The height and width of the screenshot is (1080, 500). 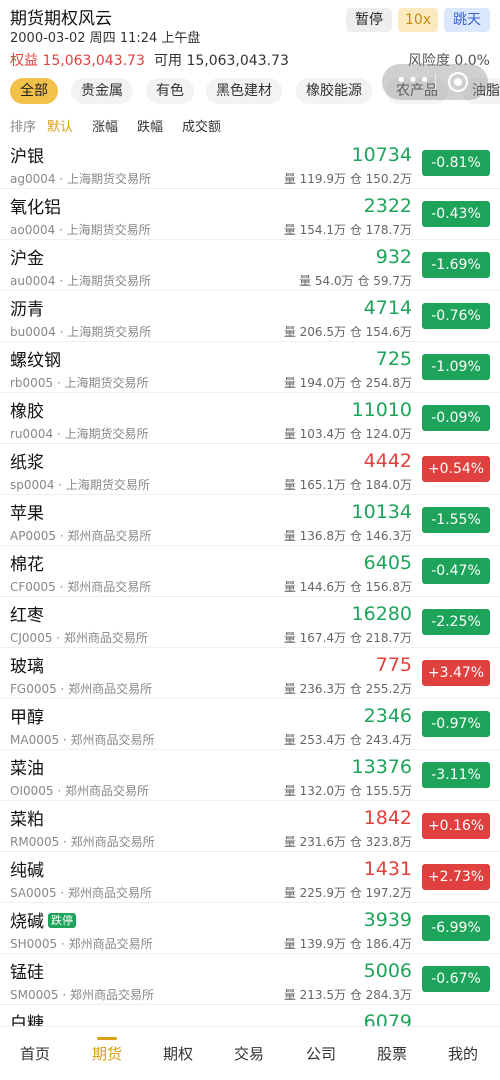 What do you see at coordinates (392, 1053) in the screenshot?
I see `nav-stocks: 股票` at bounding box center [392, 1053].